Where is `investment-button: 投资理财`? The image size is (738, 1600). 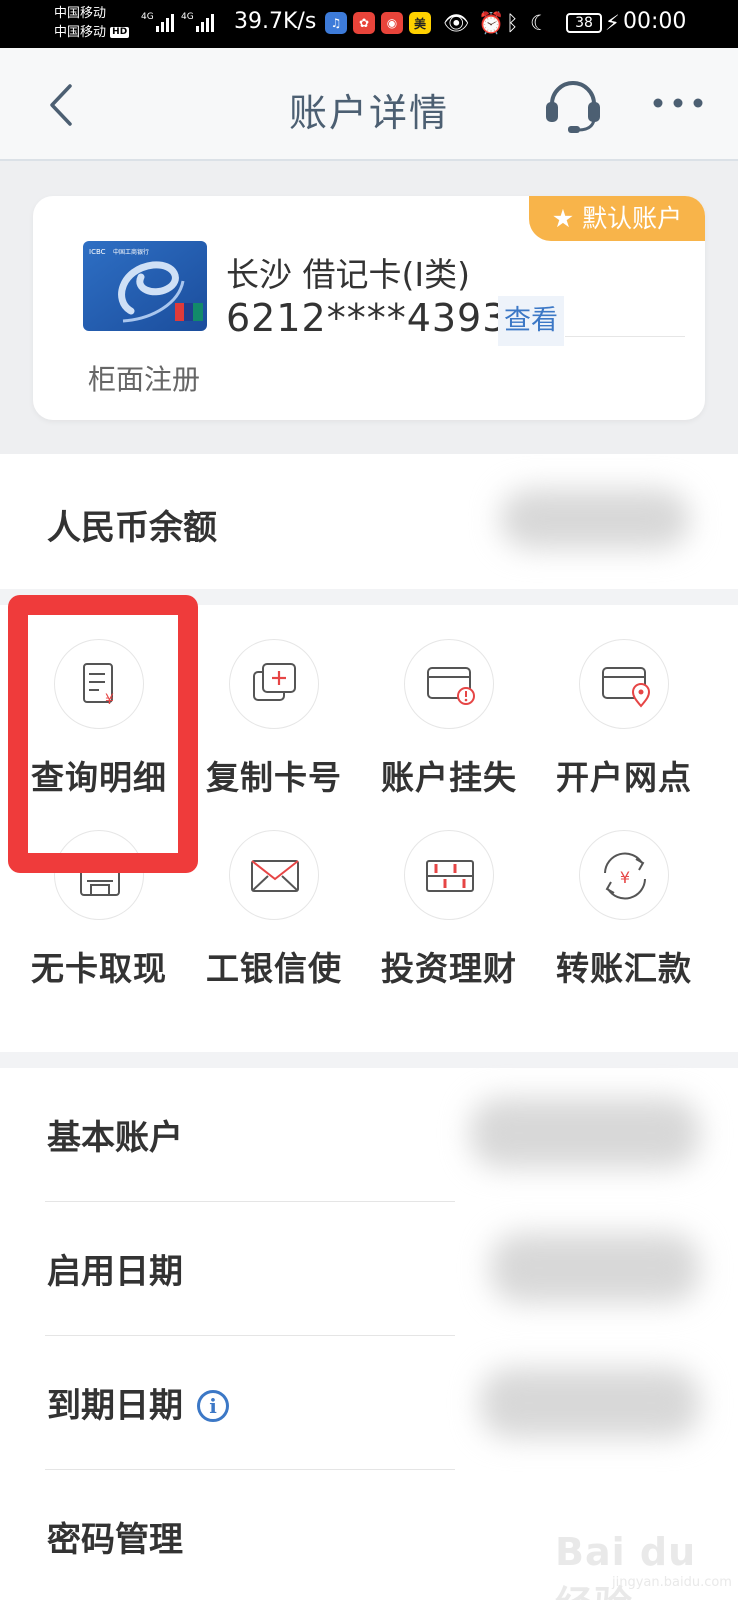 investment-button: 投资理财 is located at coordinates (449, 920).